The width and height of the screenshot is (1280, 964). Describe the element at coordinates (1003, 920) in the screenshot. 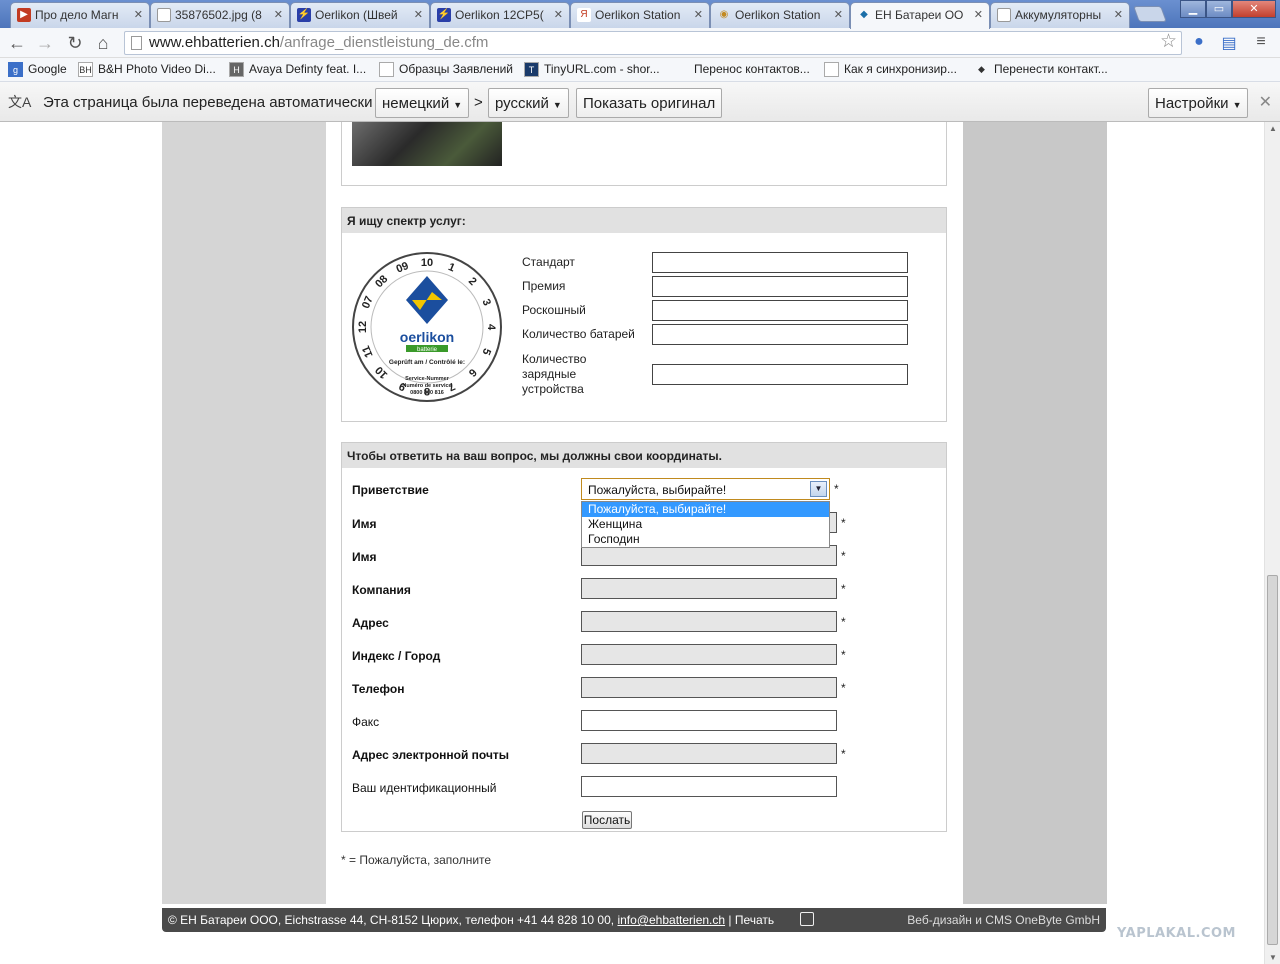

I see `footer-credit: Веб-дизайн и CMS OneByte GmbH` at that location.